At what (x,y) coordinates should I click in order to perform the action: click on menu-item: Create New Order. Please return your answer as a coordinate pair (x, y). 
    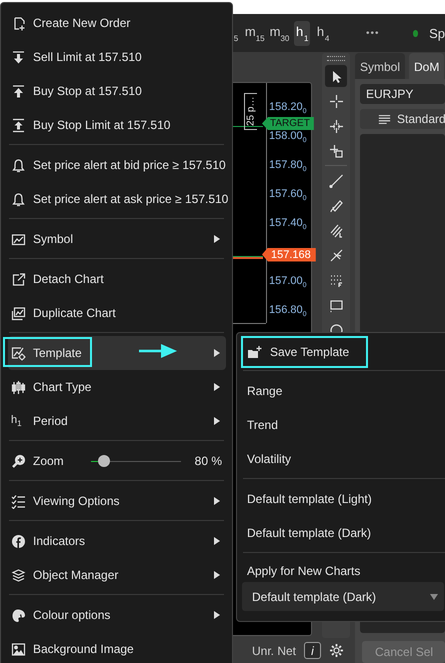
    Looking at the image, I should click on (117, 23).